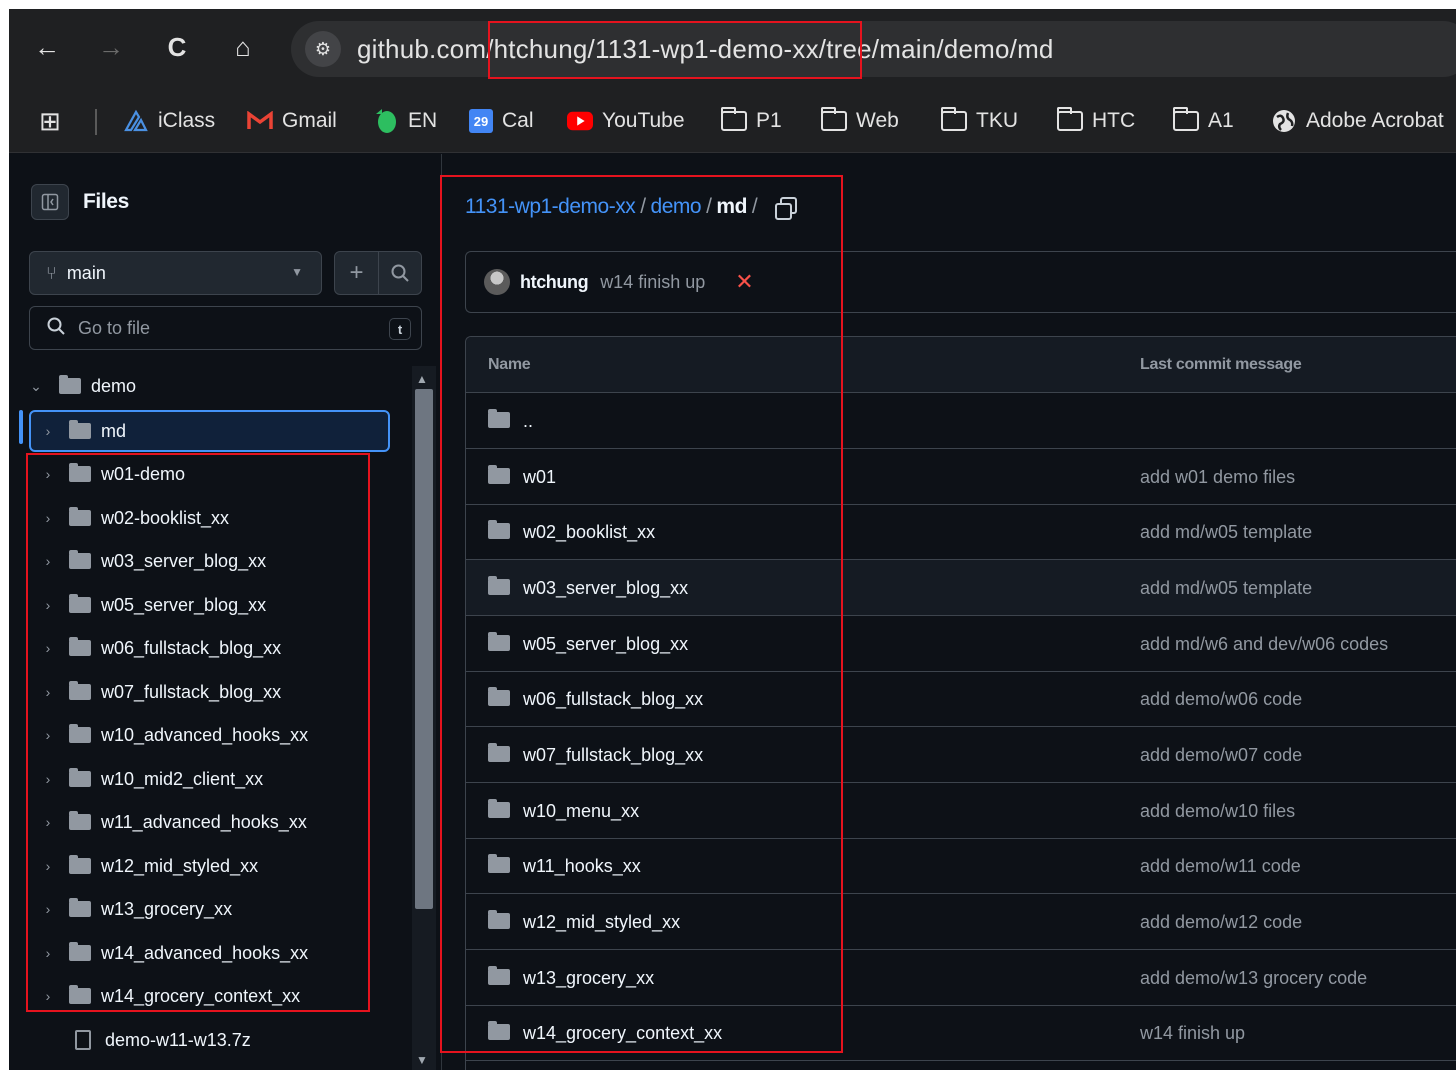 Image resolution: width=1456 pixels, height=1070 pixels. What do you see at coordinates (1253, 978) in the screenshot?
I see `row-message: add demo/w13 grocery code` at bounding box center [1253, 978].